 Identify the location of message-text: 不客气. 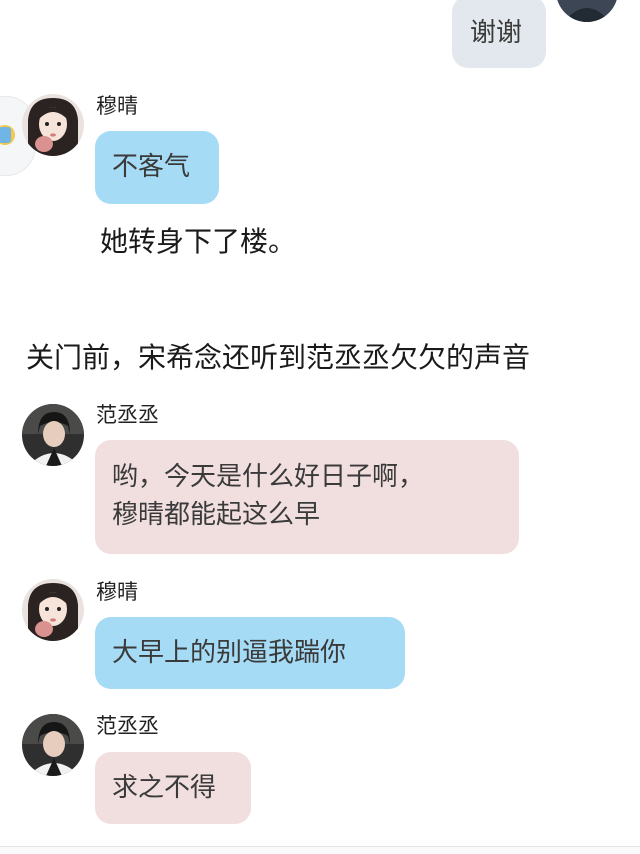
(151, 167).